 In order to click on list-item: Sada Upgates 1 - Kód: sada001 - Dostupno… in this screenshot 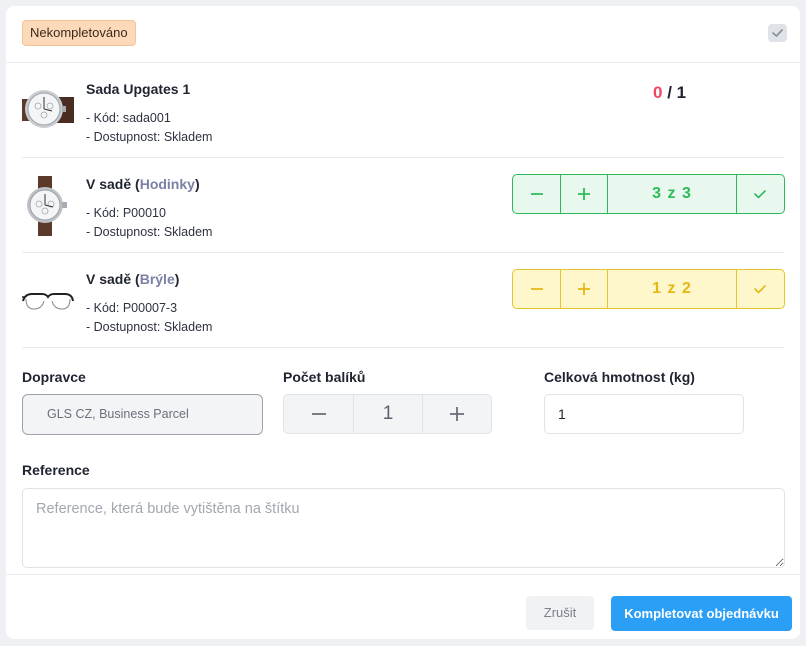, I will do `click(403, 110)`.